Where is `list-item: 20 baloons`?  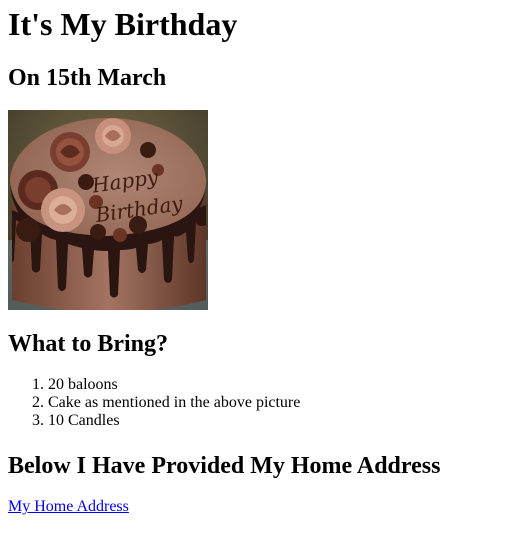
list-item: 20 baloons is located at coordinates (174, 385).